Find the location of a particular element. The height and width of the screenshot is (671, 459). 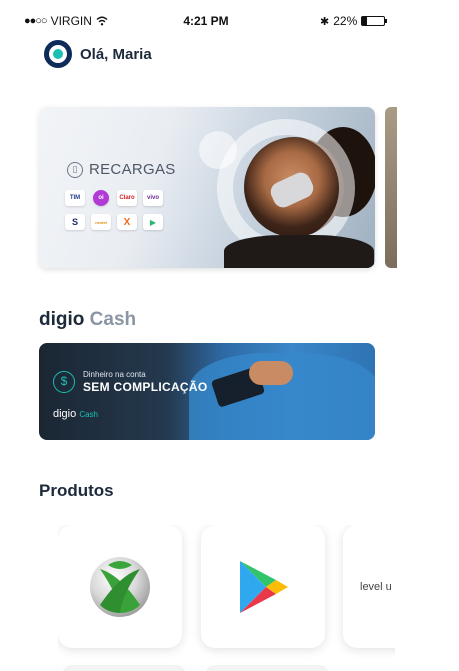

cash-banner-headline: SEM COMPLICAÇÃO is located at coordinates (145, 387).